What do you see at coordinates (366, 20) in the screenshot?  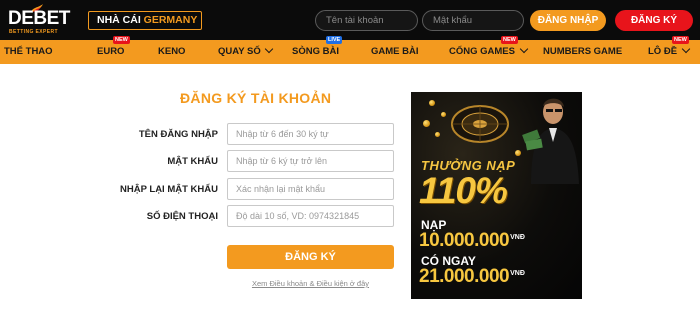 I see `header-username-input` at bounding box center [366, 20].